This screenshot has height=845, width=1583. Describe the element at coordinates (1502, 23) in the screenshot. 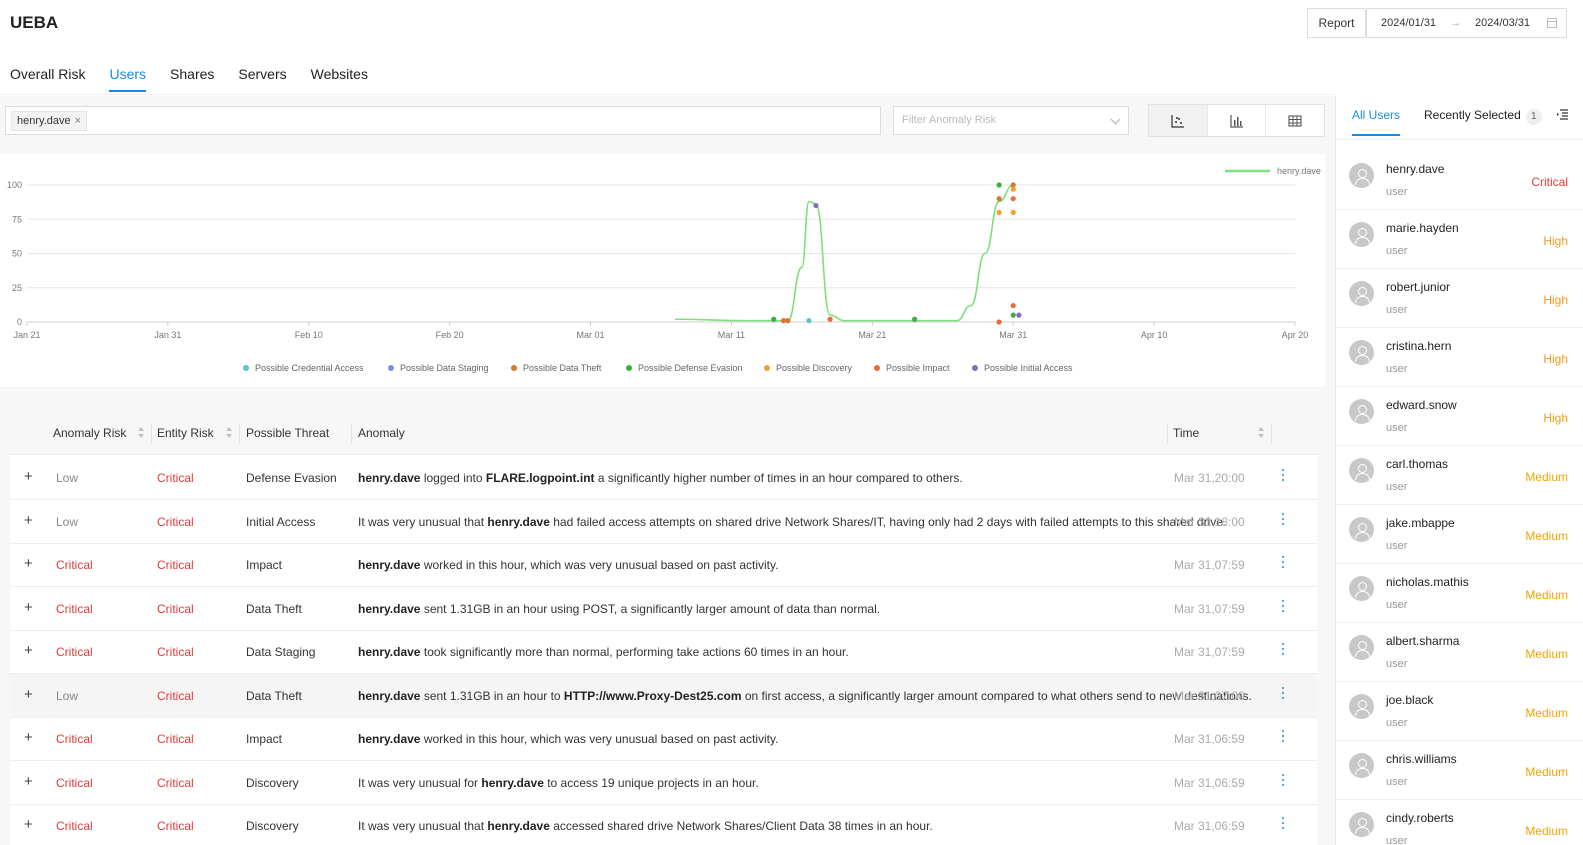

I see `date-to: 2024/03/31` at that location.